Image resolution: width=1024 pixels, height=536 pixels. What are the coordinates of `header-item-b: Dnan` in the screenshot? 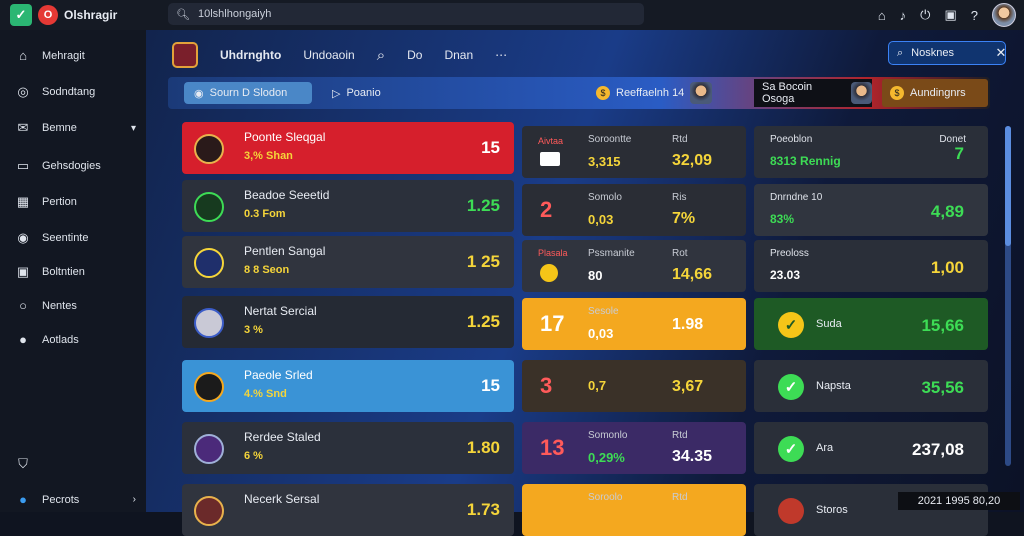 It's located at (458, 55).